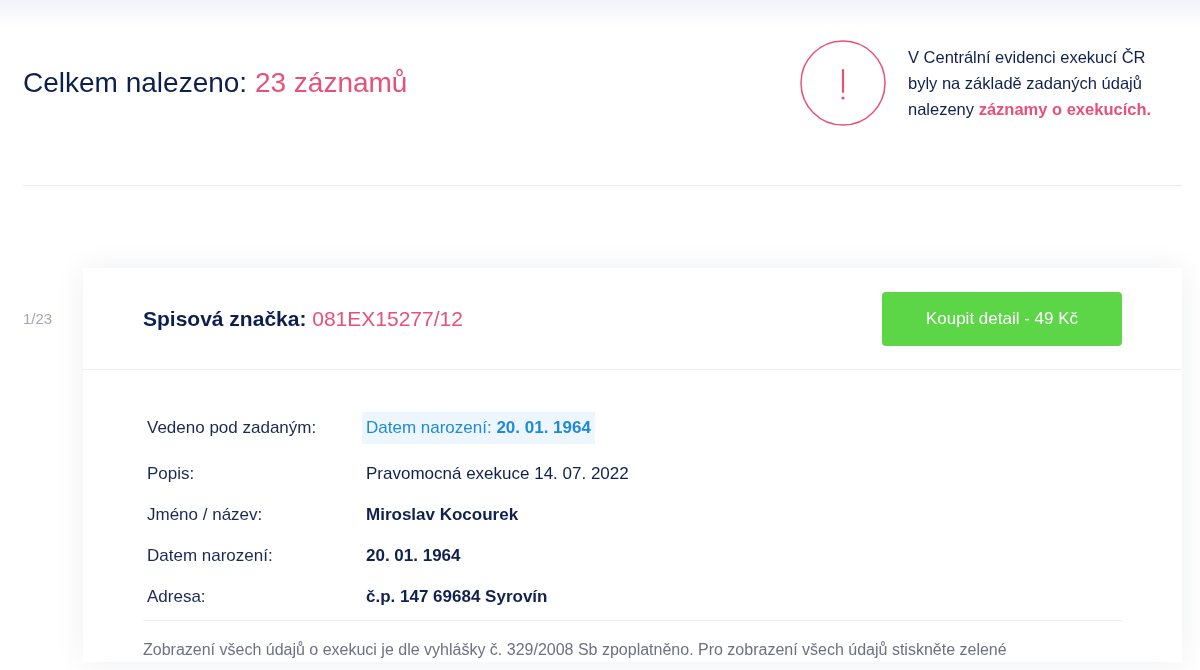  I want to click on field-value: Pravomocná exekuce 14. 07. 2022, so click(497, 473).